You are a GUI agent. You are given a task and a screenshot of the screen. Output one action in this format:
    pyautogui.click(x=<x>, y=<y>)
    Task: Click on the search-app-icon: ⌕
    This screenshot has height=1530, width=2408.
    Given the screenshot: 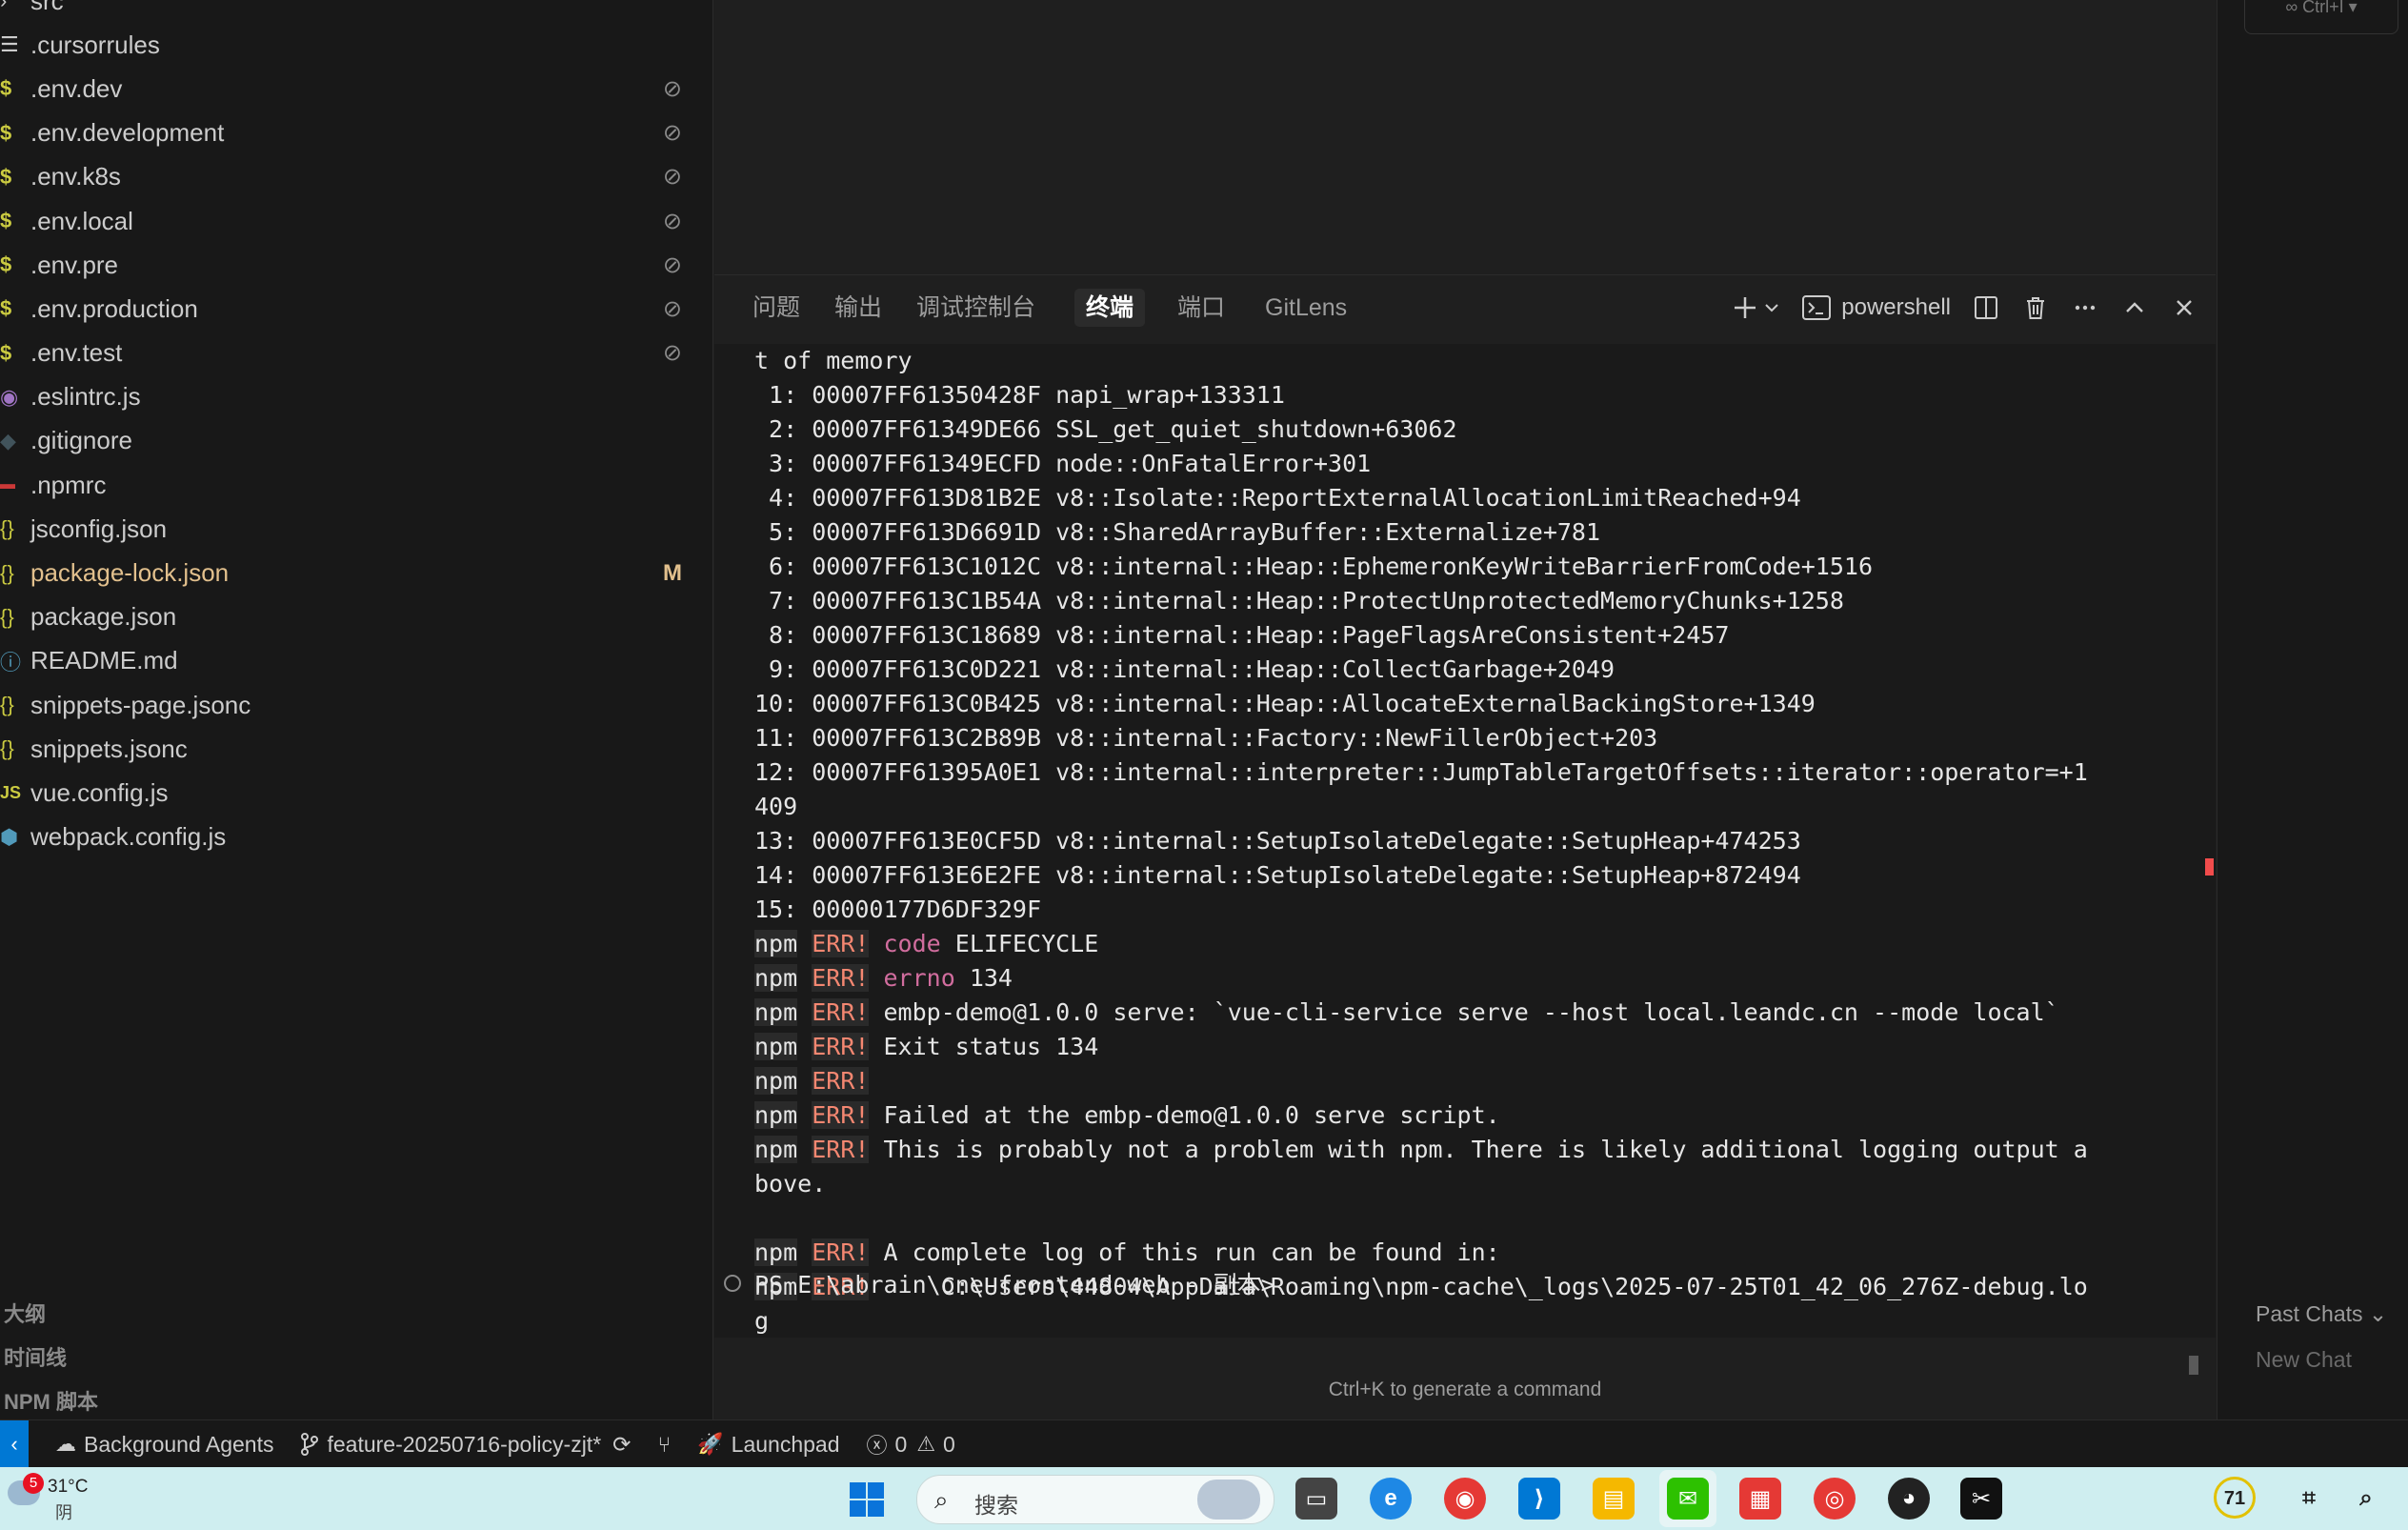 What is the action you would take?
    pyautogui.click(x=2366, y=1499)
    